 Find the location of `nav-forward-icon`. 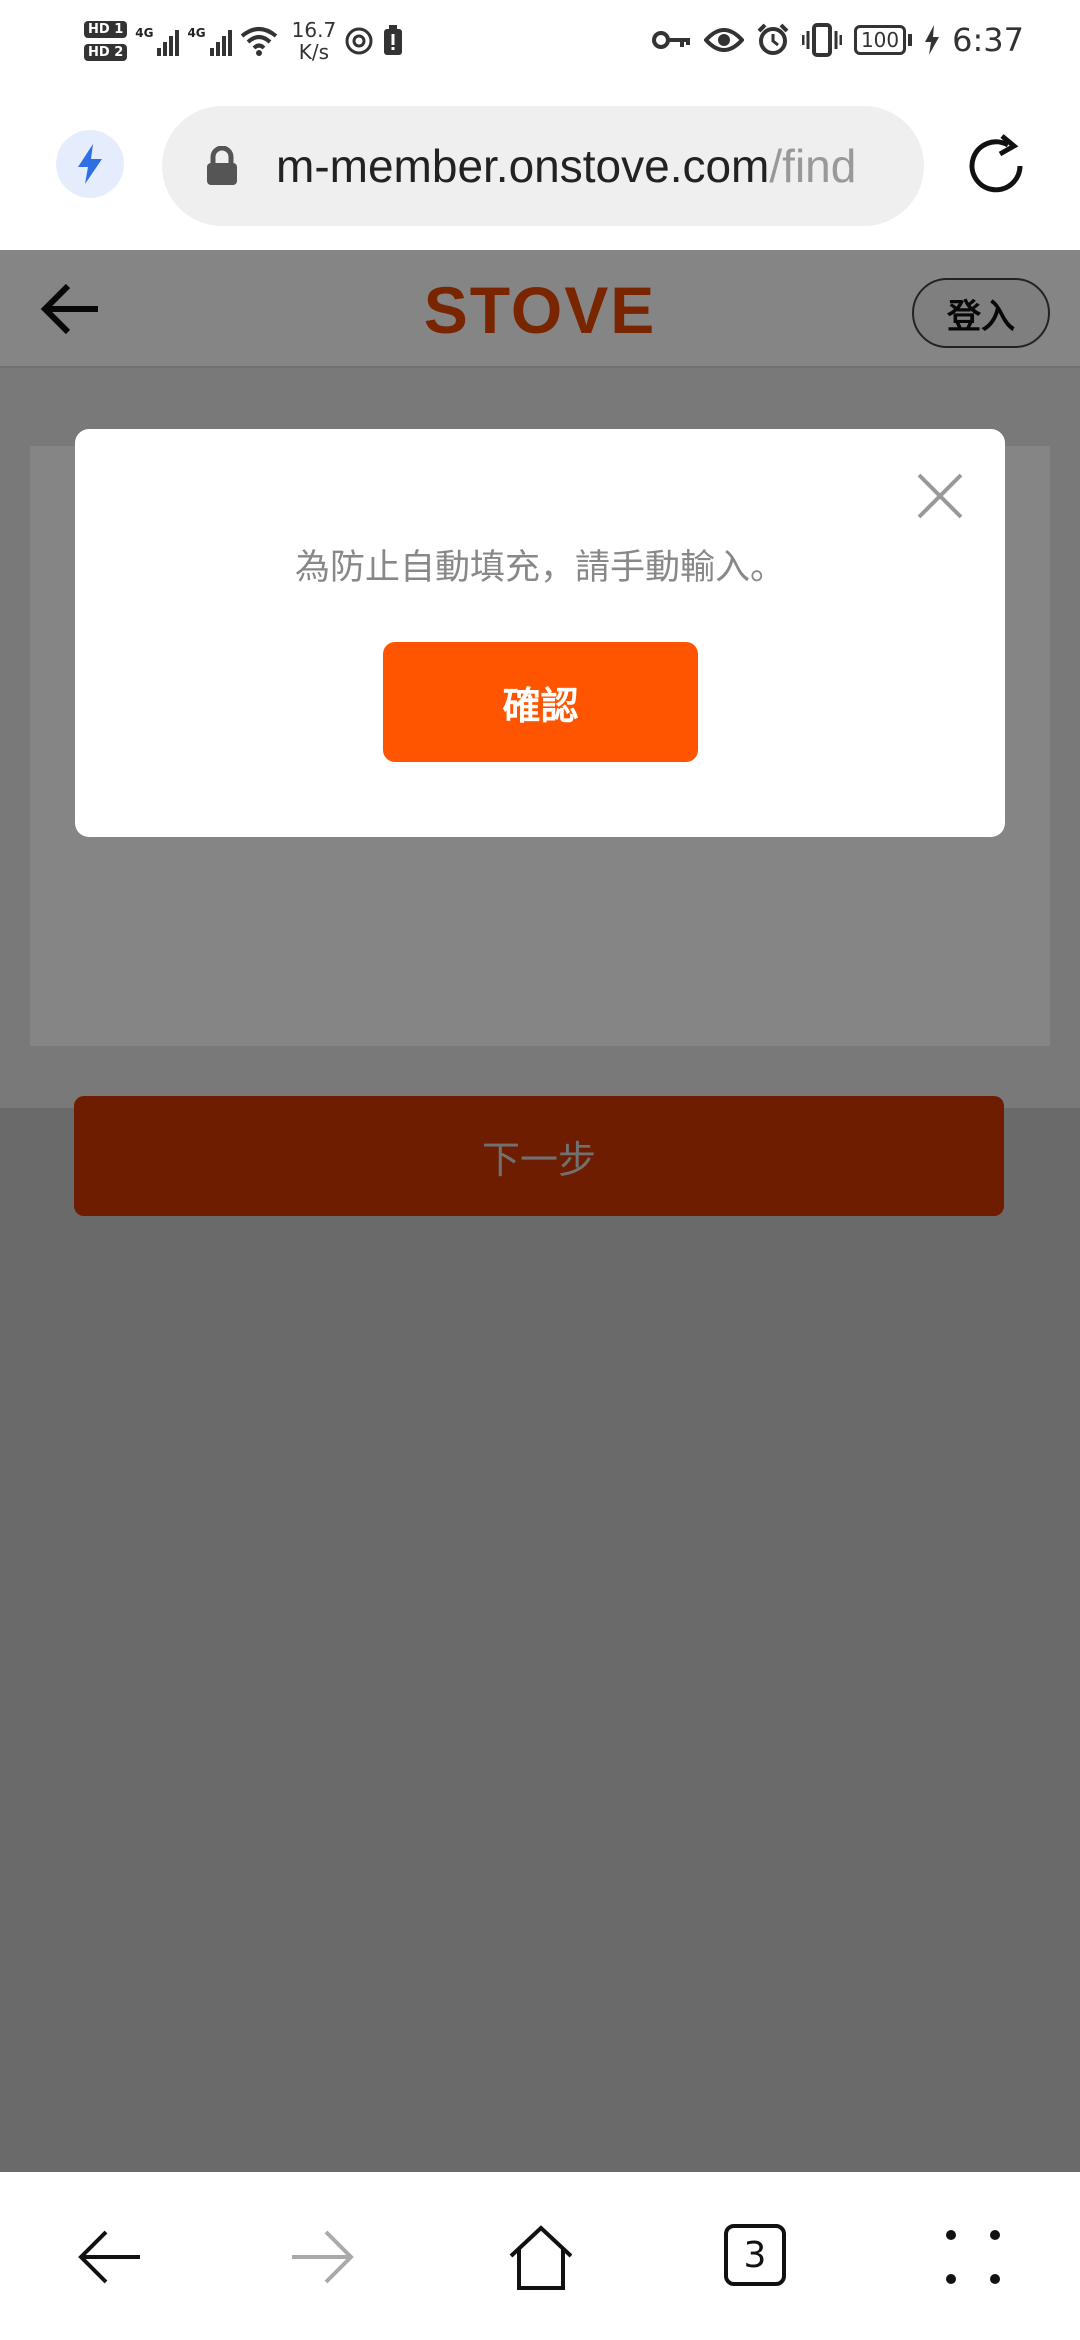

nav-forward-icon is located at coordinates (323, 2257).